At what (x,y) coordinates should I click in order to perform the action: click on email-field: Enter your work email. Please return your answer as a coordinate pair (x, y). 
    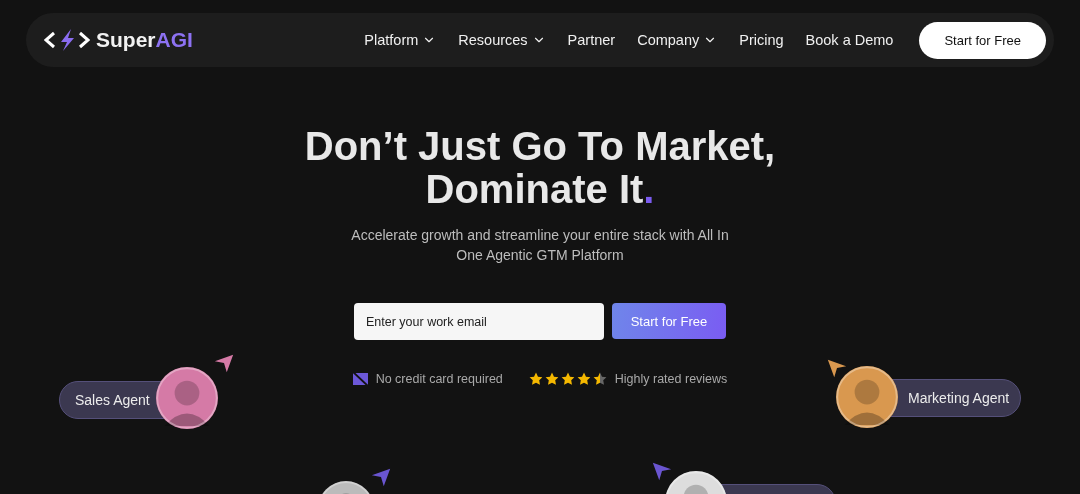
    Looking at the image, I should click on (479, 321).